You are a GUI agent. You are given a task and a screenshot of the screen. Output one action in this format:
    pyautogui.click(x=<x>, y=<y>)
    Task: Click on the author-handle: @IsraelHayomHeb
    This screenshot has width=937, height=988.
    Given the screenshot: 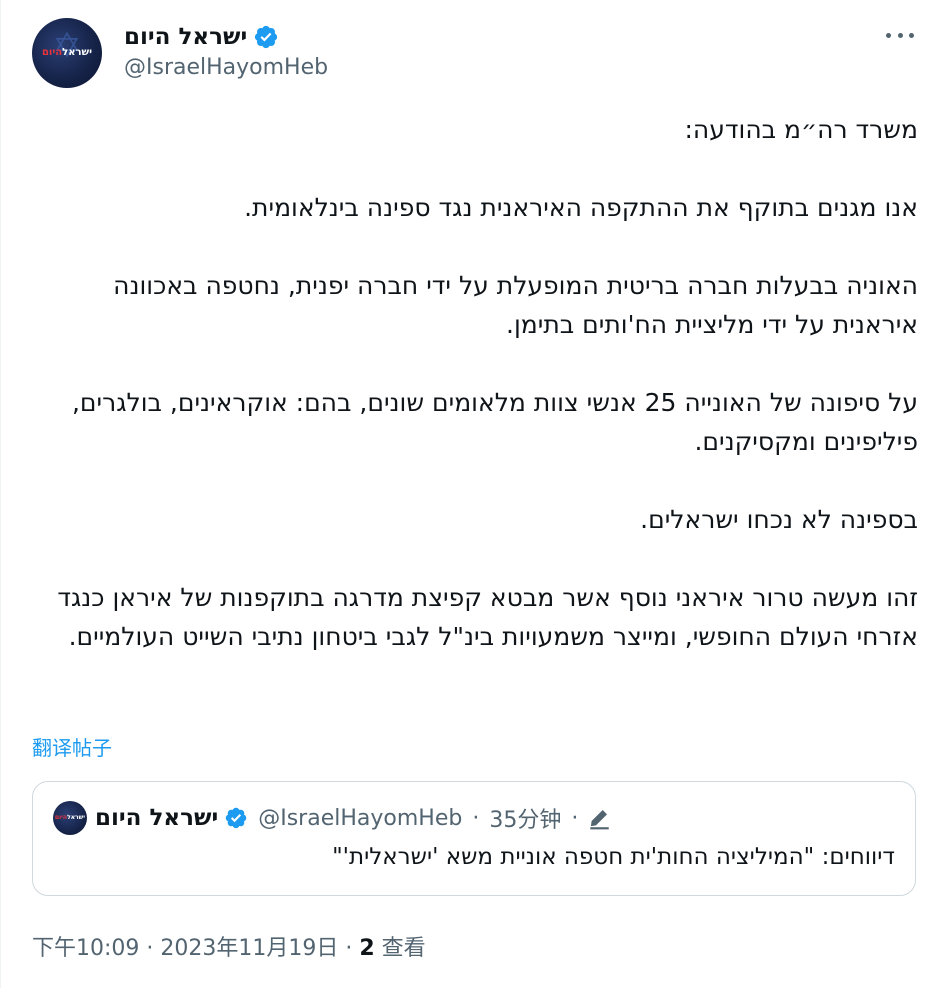 What is the action you would take?
    pyautogui.click(x=226, y=67)
    